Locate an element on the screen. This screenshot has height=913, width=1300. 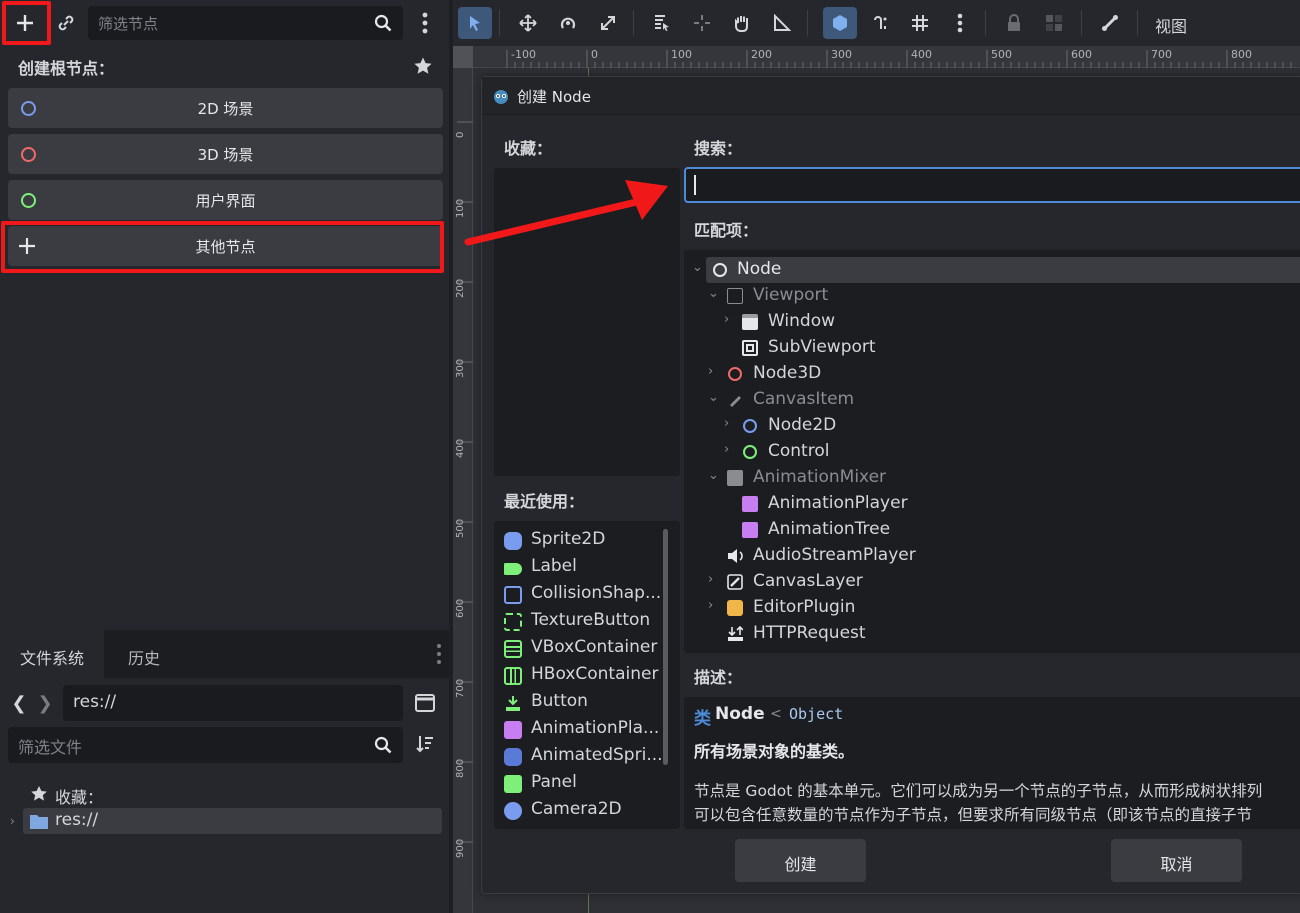
animation-player-icon is located at coordinates (750, 504).